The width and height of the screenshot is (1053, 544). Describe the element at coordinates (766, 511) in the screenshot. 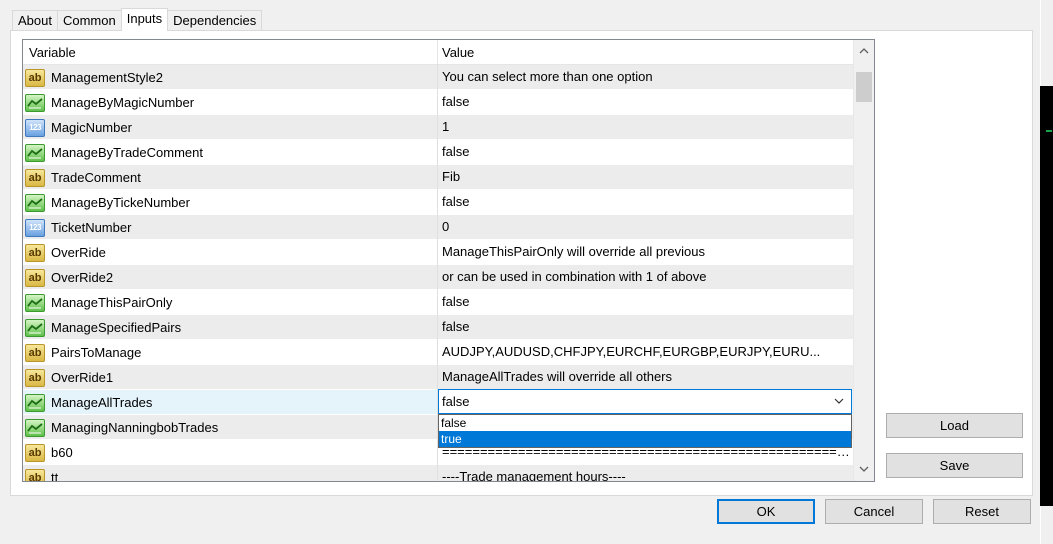

I see `ok-button: OK` at that location.